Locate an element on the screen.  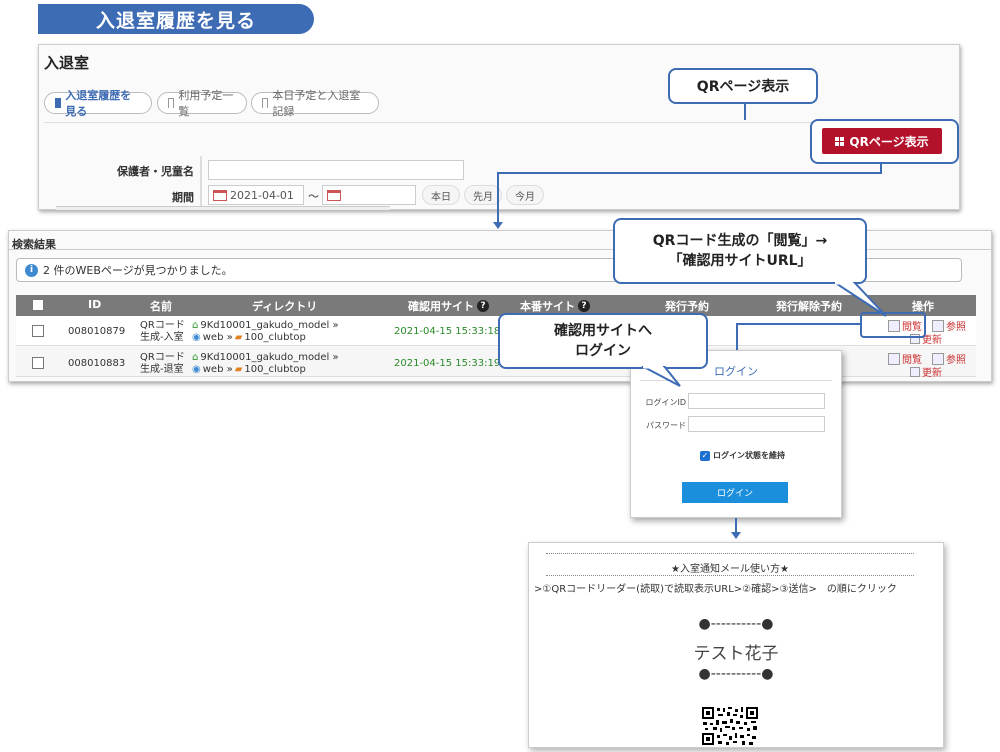
qr-page-button: QRページ表示 is located at coordinates (882, 141).